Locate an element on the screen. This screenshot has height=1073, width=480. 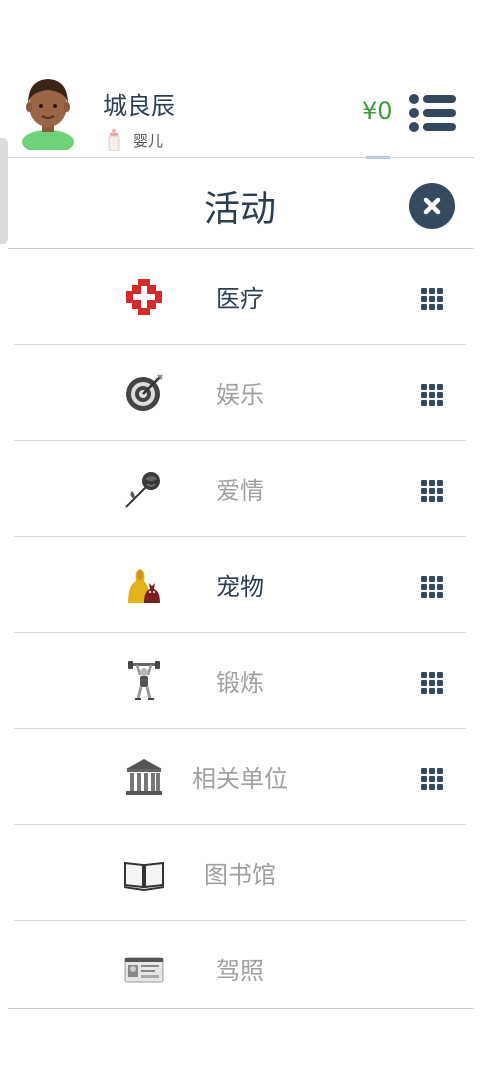
activity-label: 图书馆 is located at coordinates (240, 875).